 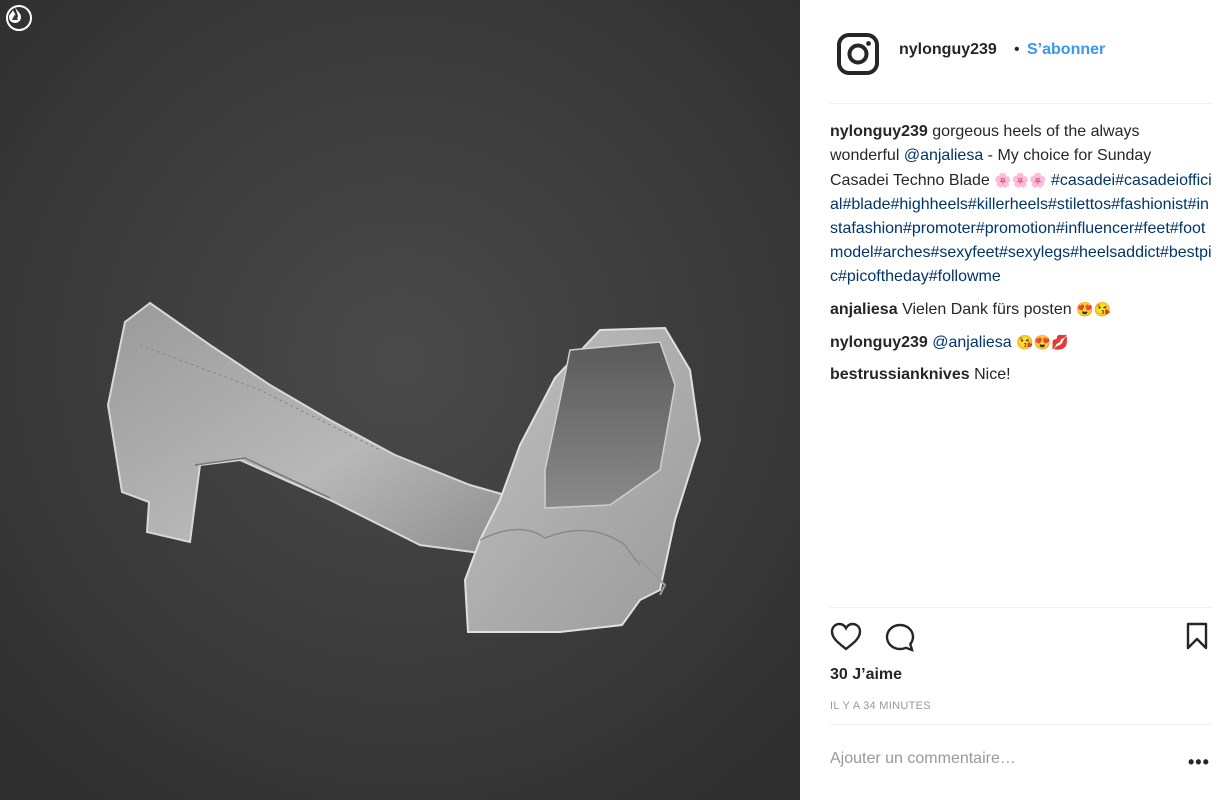 I want to click on heart-icon, so click(x=846, y=639).